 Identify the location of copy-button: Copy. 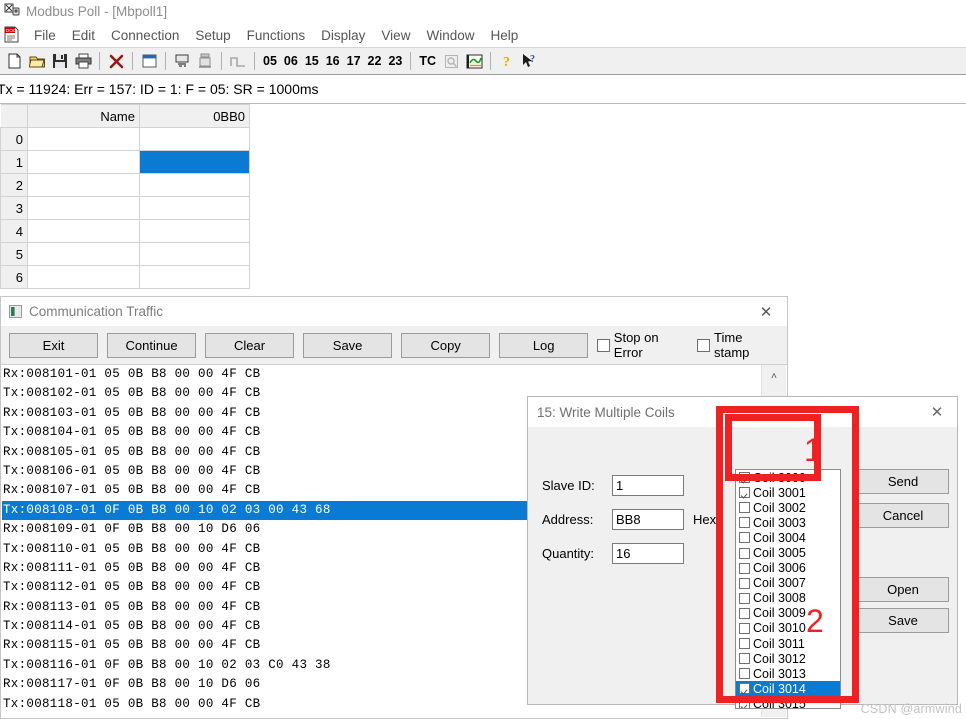
(446, 345).